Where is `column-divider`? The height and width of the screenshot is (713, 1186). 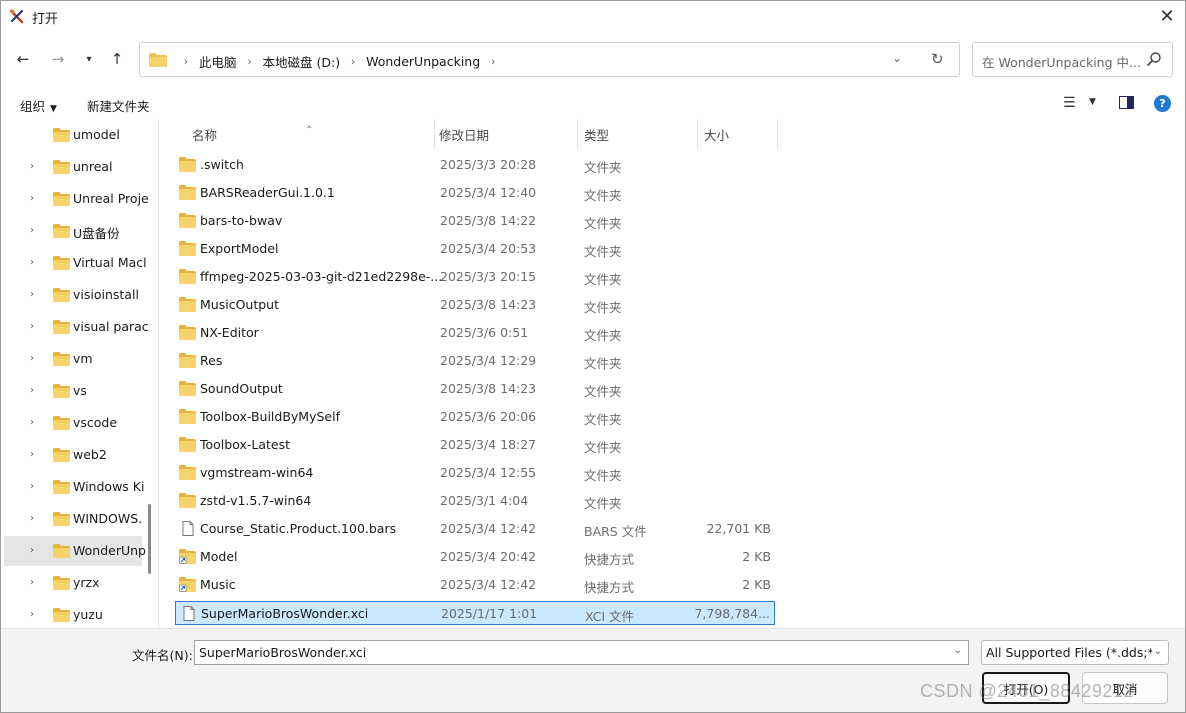 column-divider is located at coordinates (777, 134).